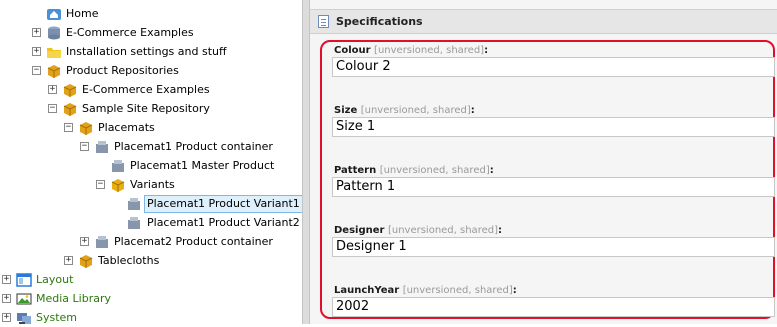 This screenshot has width=777, height=327. I want to click on layout-icon, so click(24, 280).